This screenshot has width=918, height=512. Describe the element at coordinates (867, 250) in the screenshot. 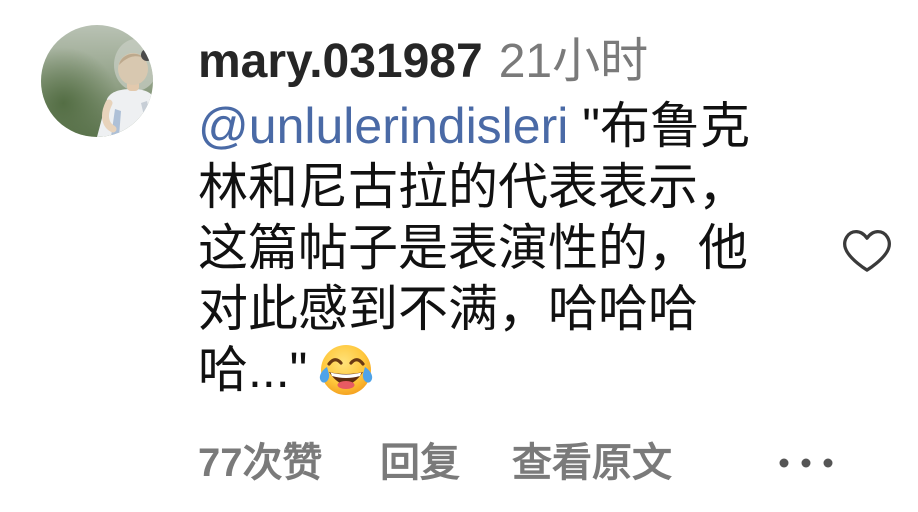

I see `heart-outline-icon` at that location.